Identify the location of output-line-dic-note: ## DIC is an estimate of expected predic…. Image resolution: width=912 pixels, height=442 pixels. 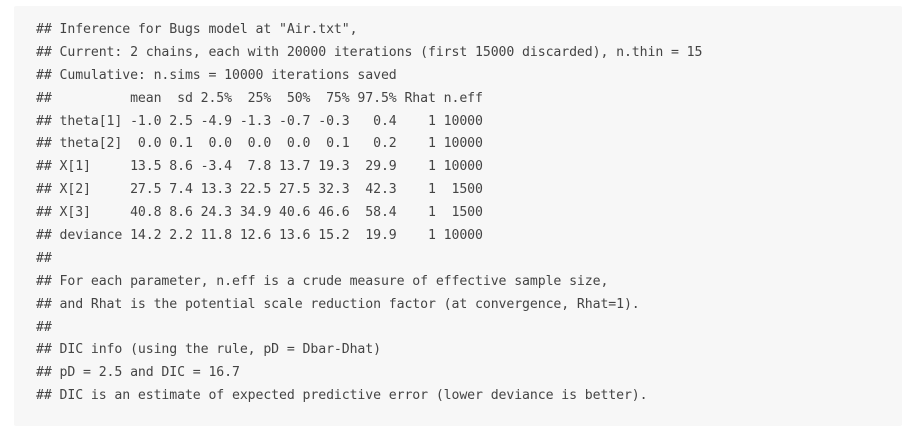
(342, 396).